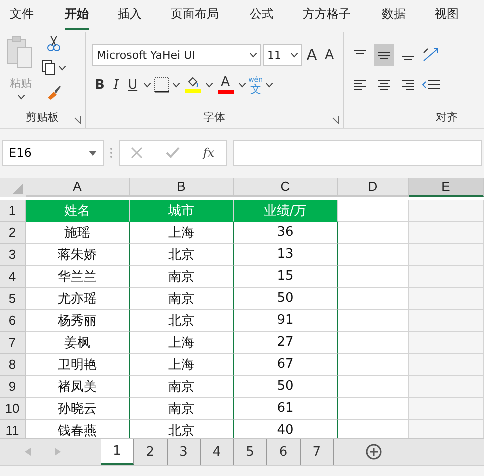 The image size is (484, 476). I want to click on column-header: C, so click(286, 187).